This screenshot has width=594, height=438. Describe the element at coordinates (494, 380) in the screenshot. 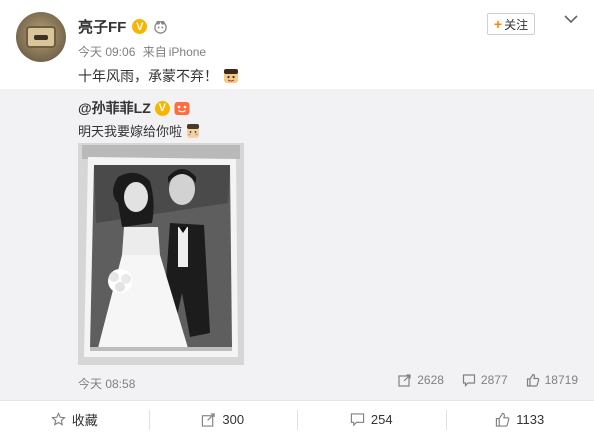

I see `repost-comment-count: 2877` at that location.